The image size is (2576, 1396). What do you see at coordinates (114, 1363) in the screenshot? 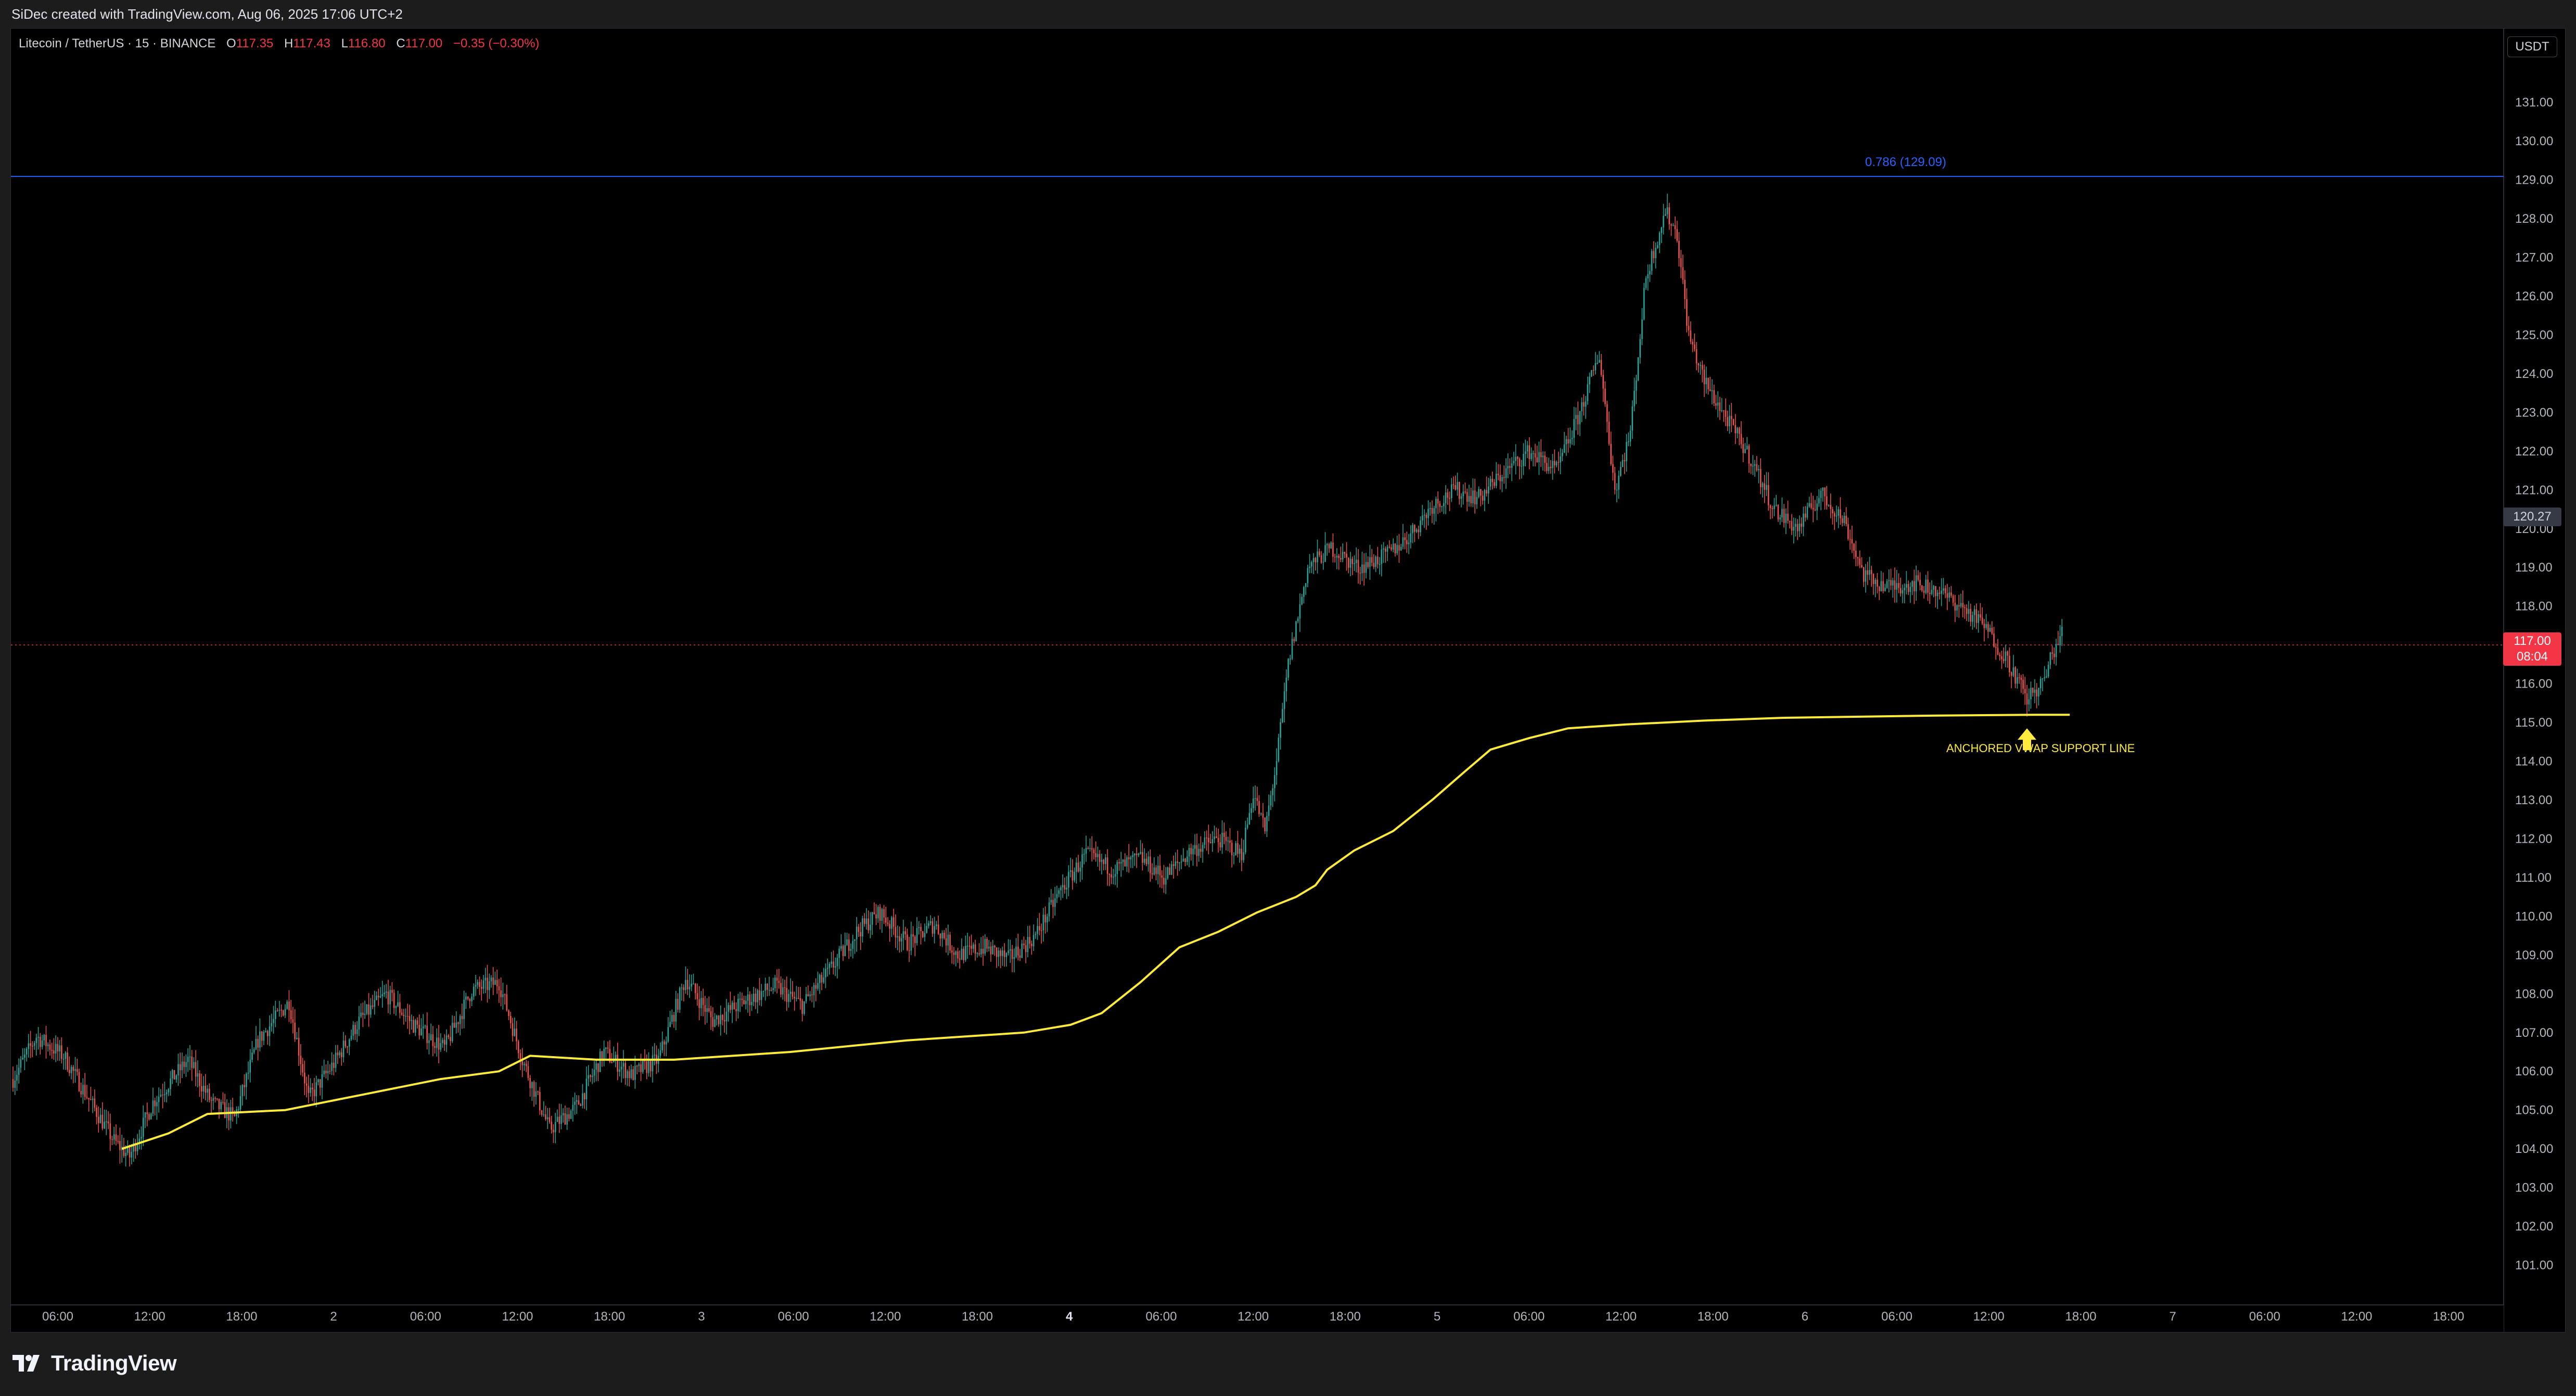
I see `brand-name: TradingView` at bounding box center [114, 1363].